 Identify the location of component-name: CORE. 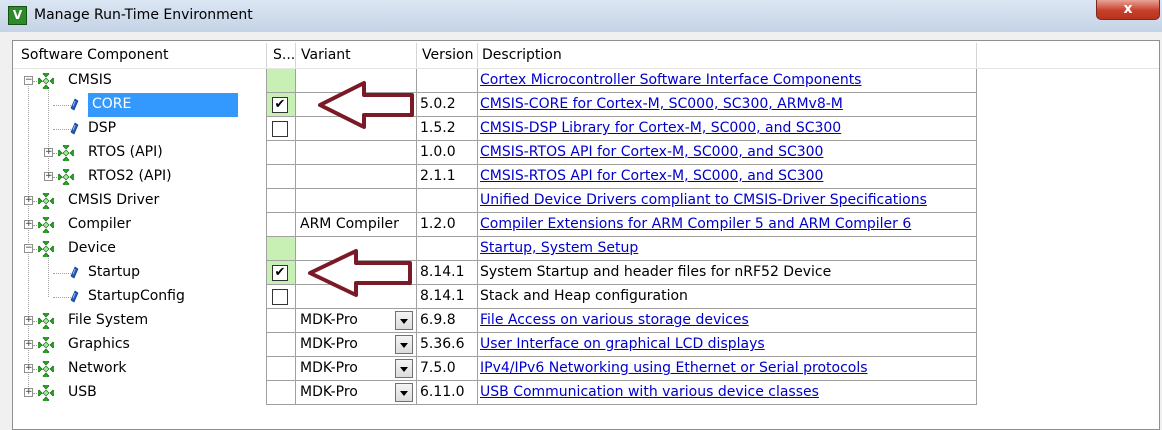
(163, 105).